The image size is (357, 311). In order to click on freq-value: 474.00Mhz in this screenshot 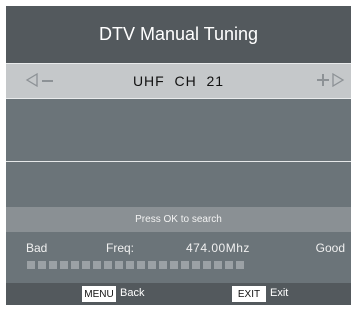, I will do `click(218, 248)`.